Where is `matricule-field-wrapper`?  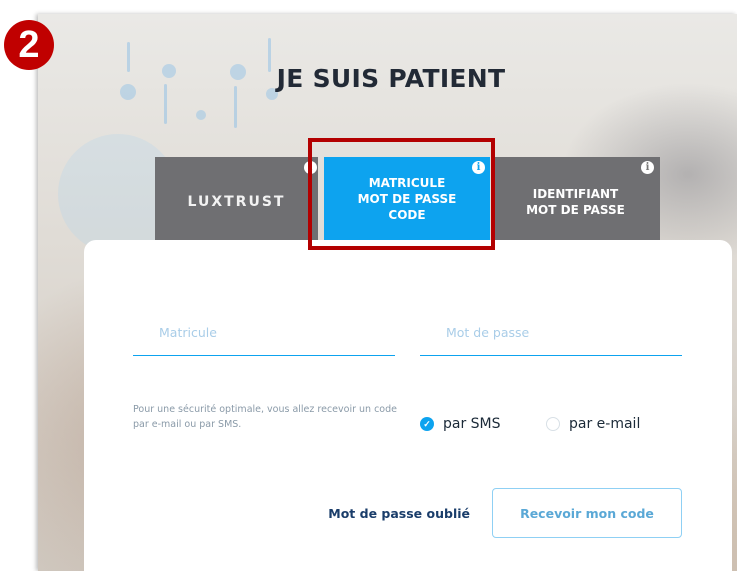
matricule-field-wrapper is located at coordinates (264, 333).